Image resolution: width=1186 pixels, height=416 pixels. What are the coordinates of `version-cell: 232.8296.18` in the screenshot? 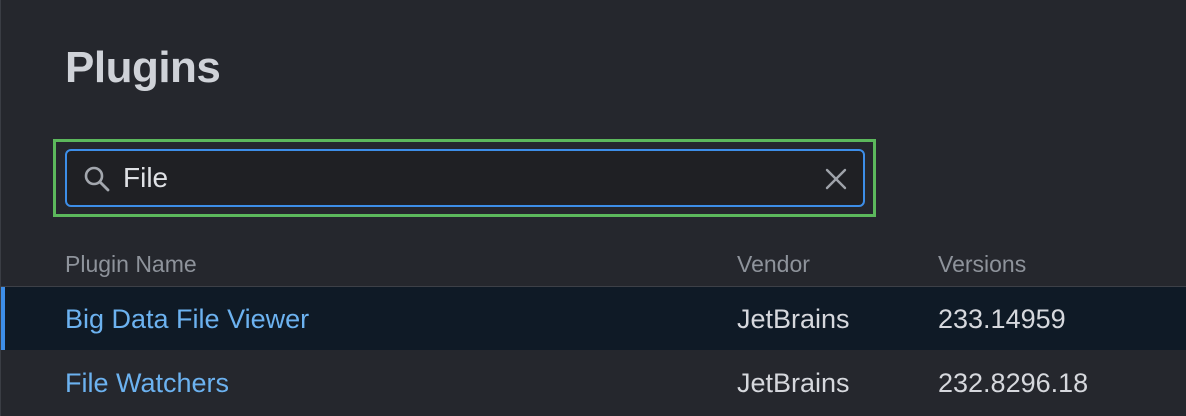 It's located at (1013, 382).